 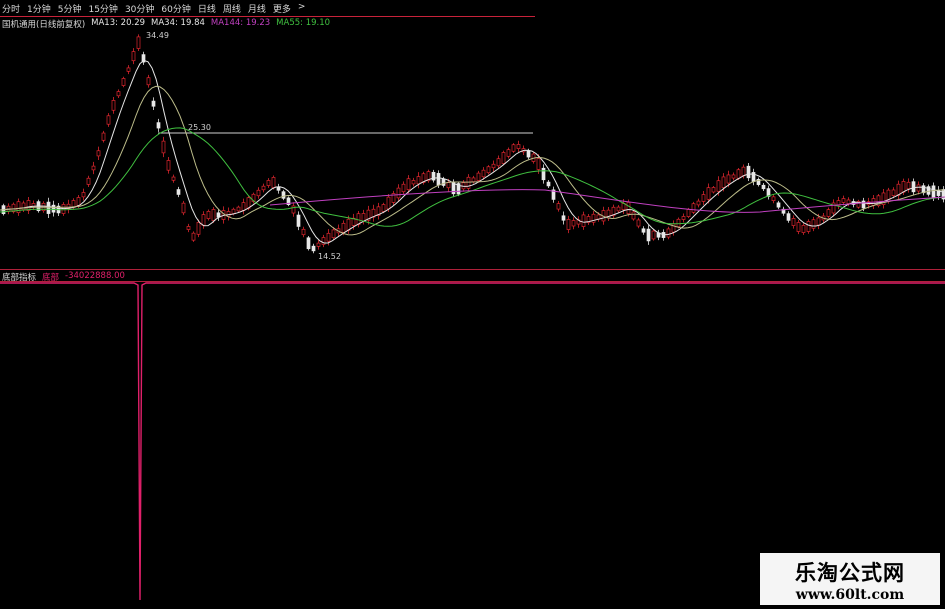 I want to click on watermark-url: www.60lt.com, so click(x=850, y=595).